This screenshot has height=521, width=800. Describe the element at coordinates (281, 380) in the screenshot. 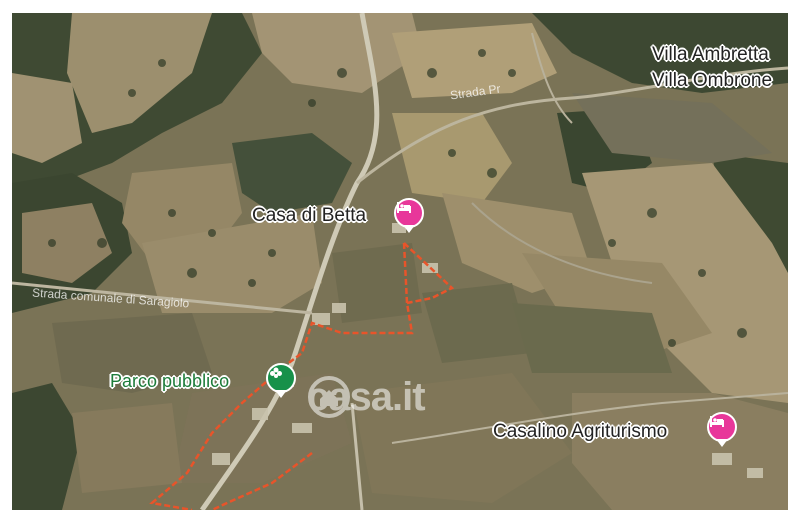

I see `parco-pubblico-pin` at that location.